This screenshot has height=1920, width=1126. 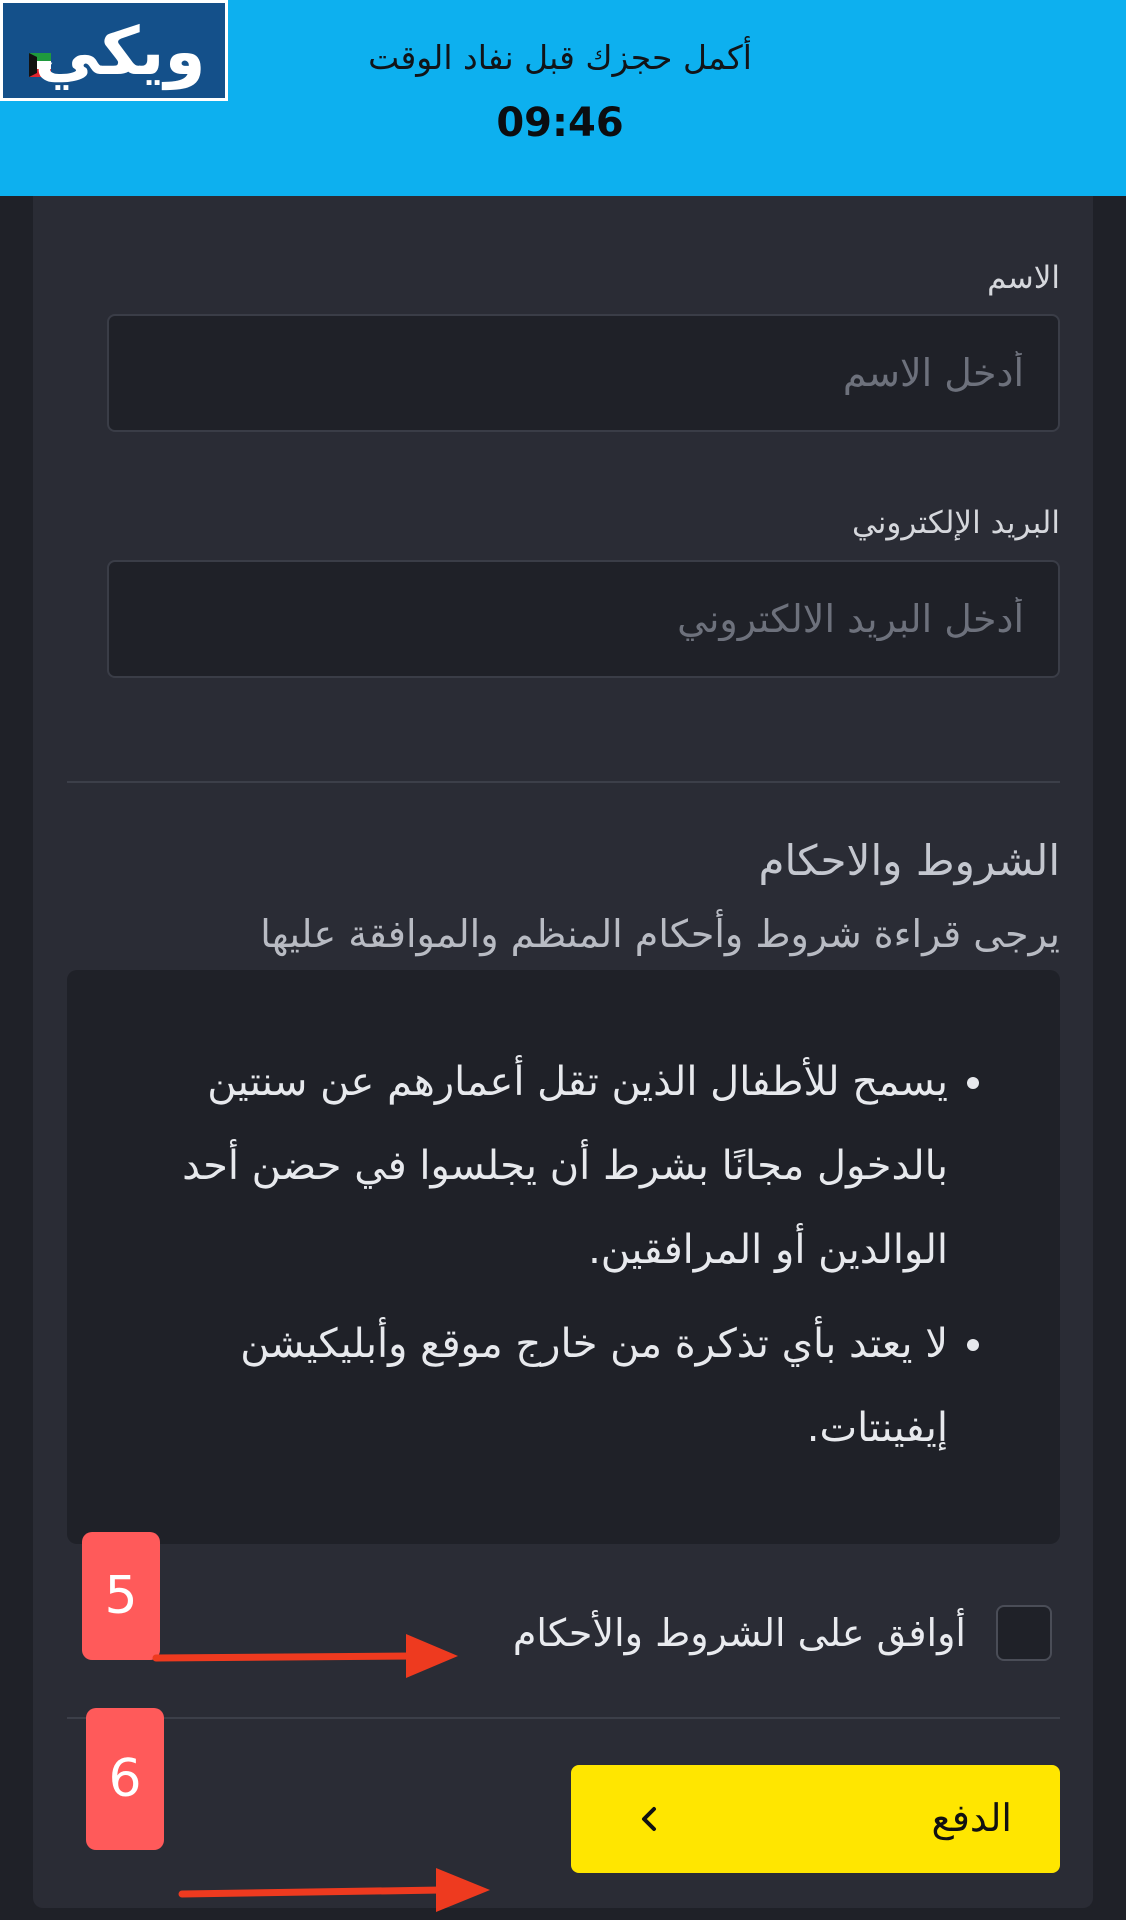 What do you see at coordinates (649, 1819) in the screenshot?
I see `chevron-left-icon` at bounding box center [649, 1819].